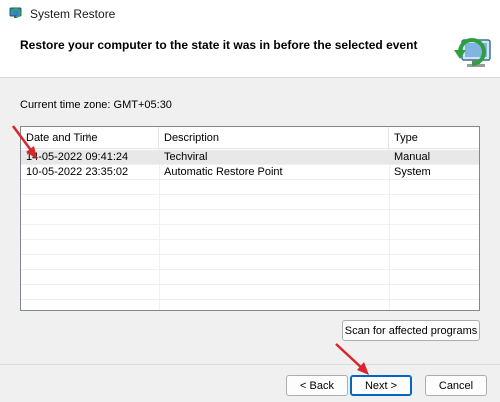 Image resolution: width=500 pixels, height=402 pixels. What do you see at coordinates (352, 359) in the screenshot?
I see `annotation-arrow-to-next` at bounding box center [352, 359].